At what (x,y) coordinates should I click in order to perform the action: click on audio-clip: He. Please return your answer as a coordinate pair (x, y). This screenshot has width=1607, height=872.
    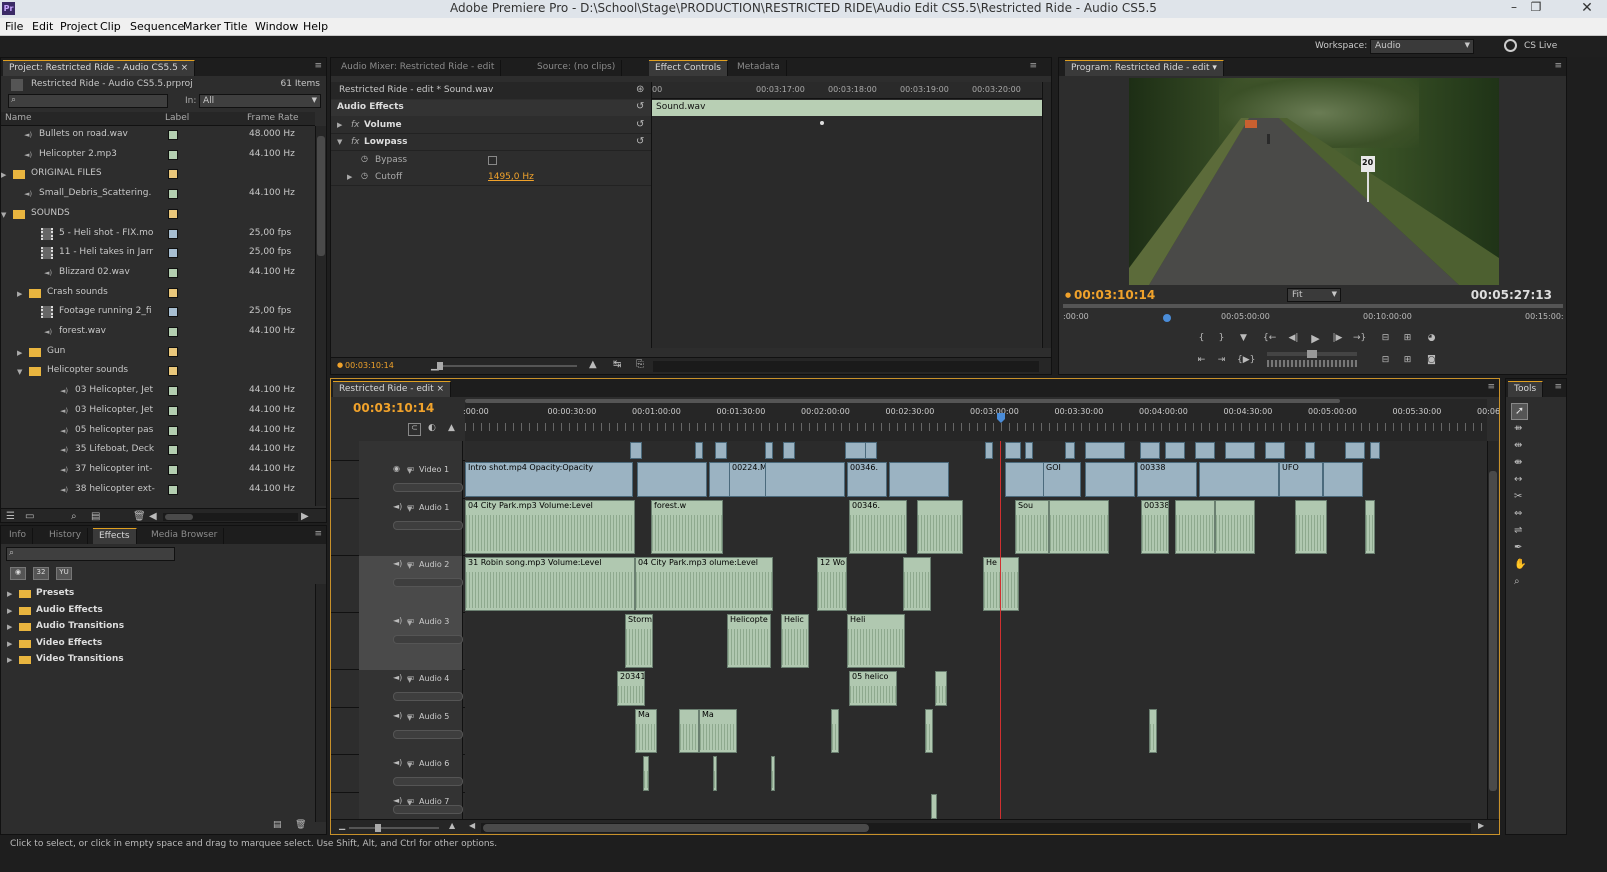
    Looking at the image, I should click on (1001, 584).